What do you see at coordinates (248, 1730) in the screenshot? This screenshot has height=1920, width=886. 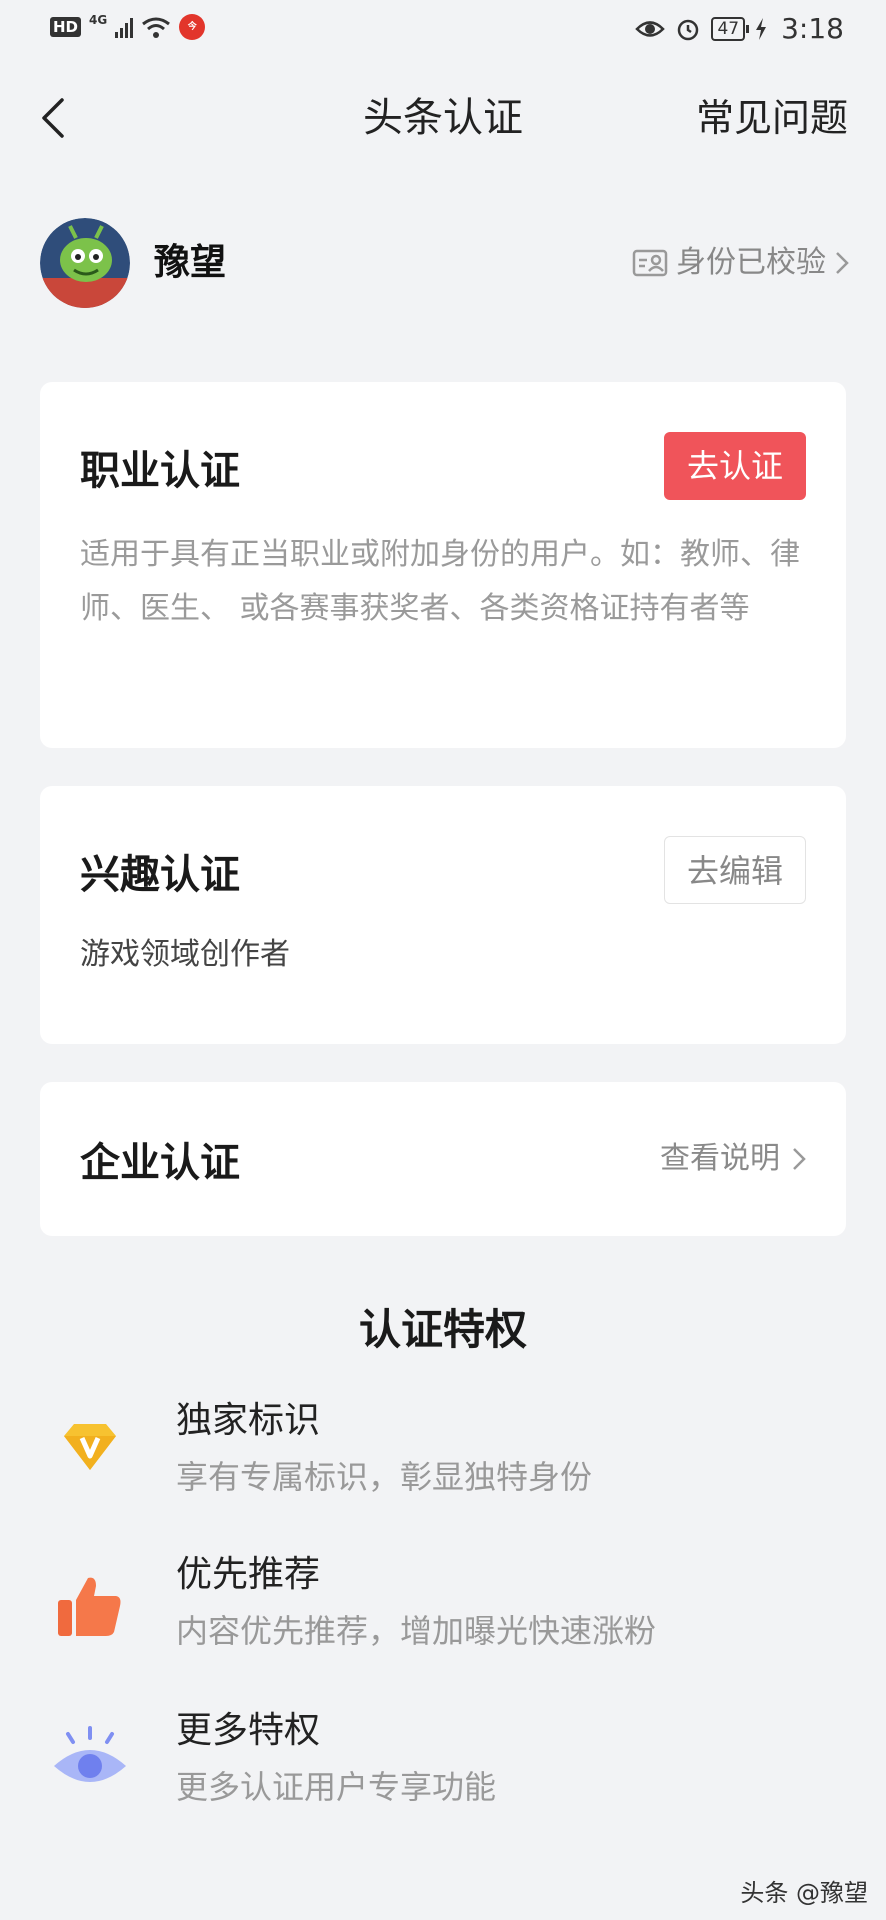 I see `privilege-name: 更多特权` at bounding box center [248, 1730].